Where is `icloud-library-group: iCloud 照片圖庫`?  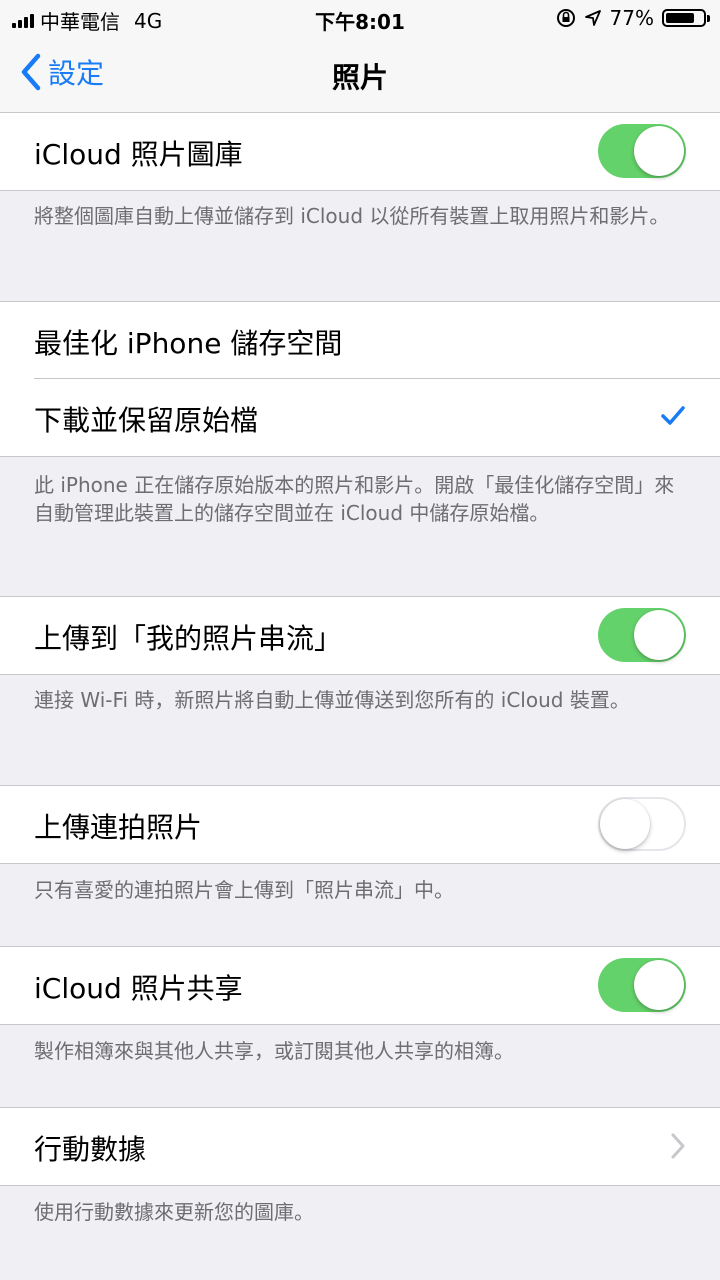
icloud-library-group: iCloud 照片圖庫 is located at coordinates (360, 151).